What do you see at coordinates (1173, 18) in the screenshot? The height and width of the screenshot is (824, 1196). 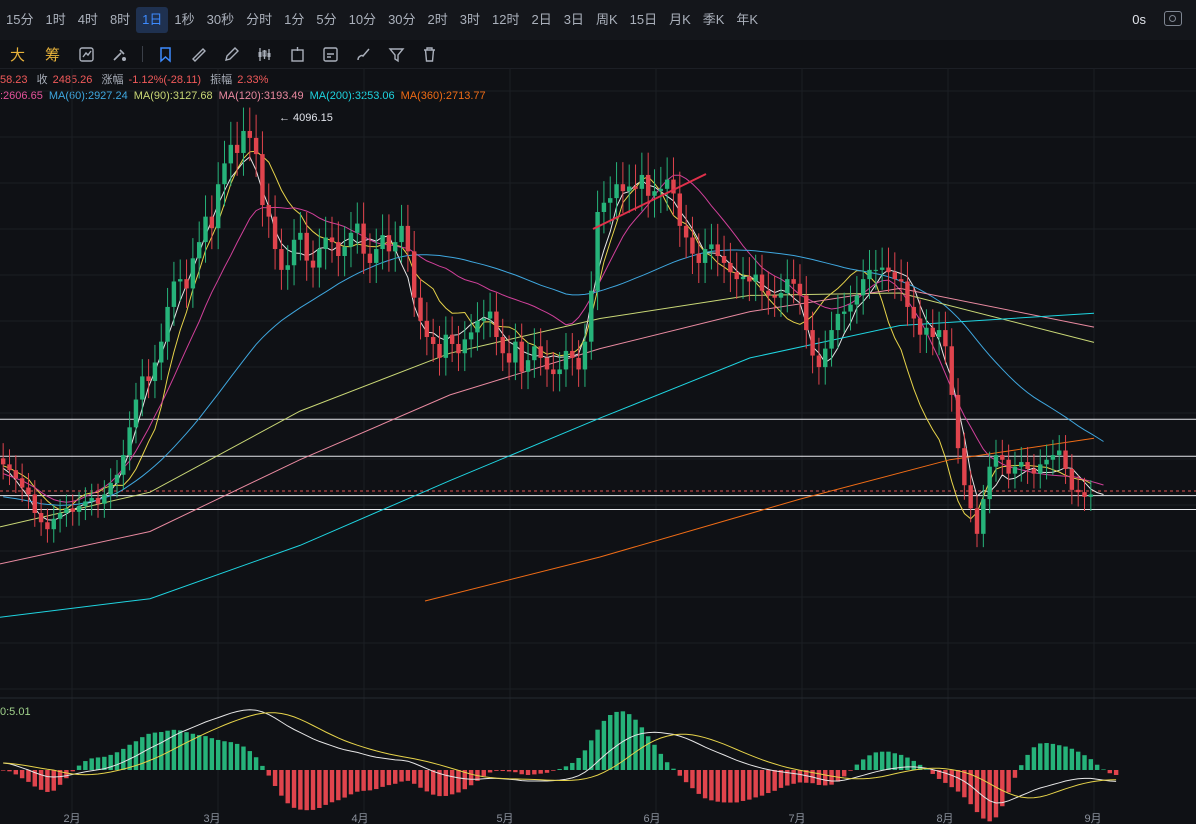 I see `camera-icon` at bounding box center [1173, 18].